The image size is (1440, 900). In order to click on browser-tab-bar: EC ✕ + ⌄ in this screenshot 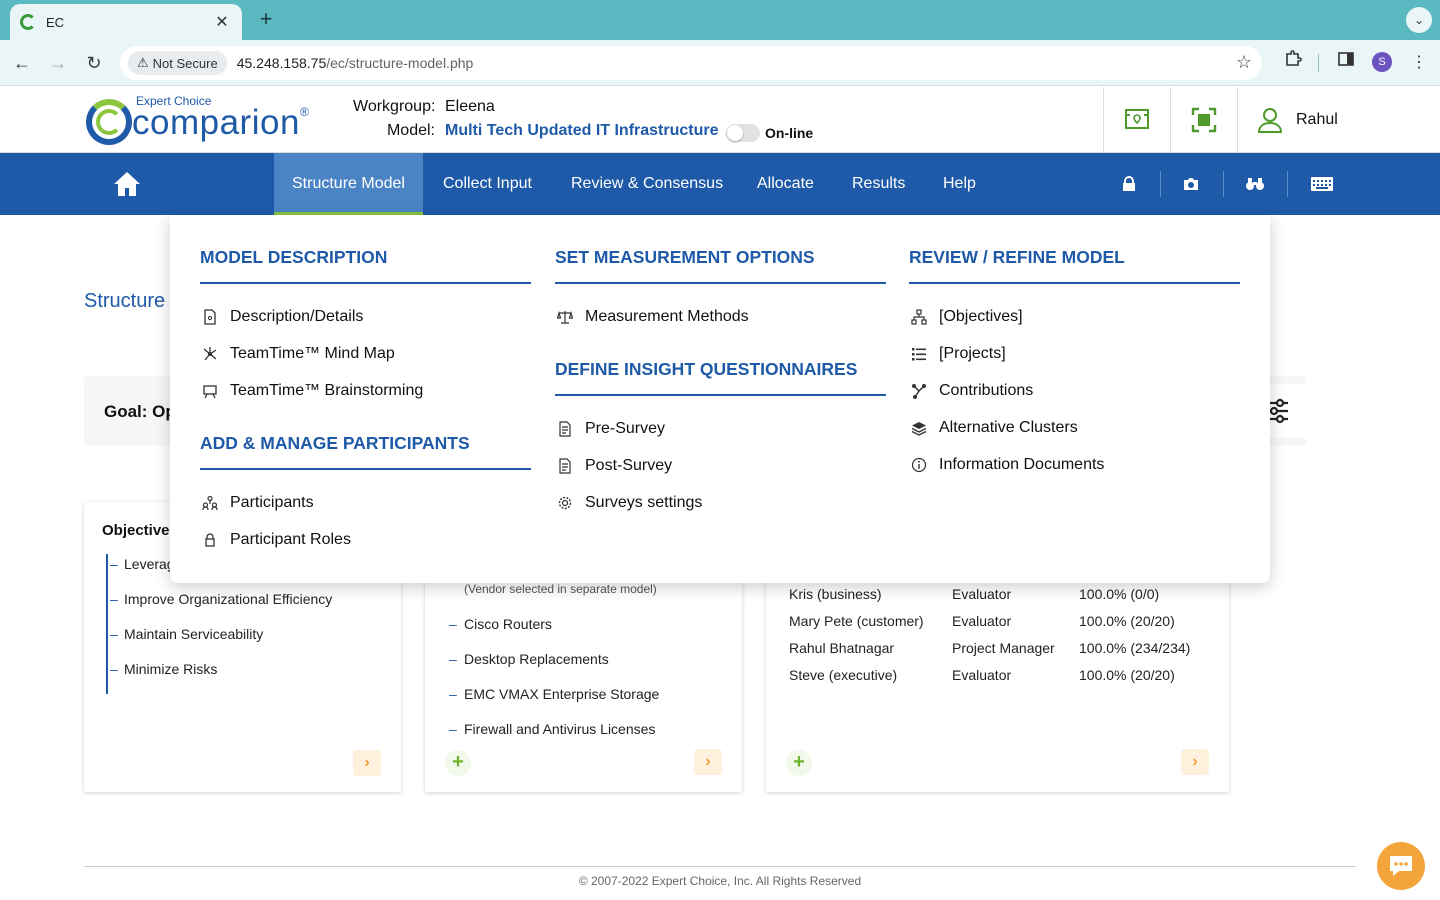, I will do `click(720, 20)`.